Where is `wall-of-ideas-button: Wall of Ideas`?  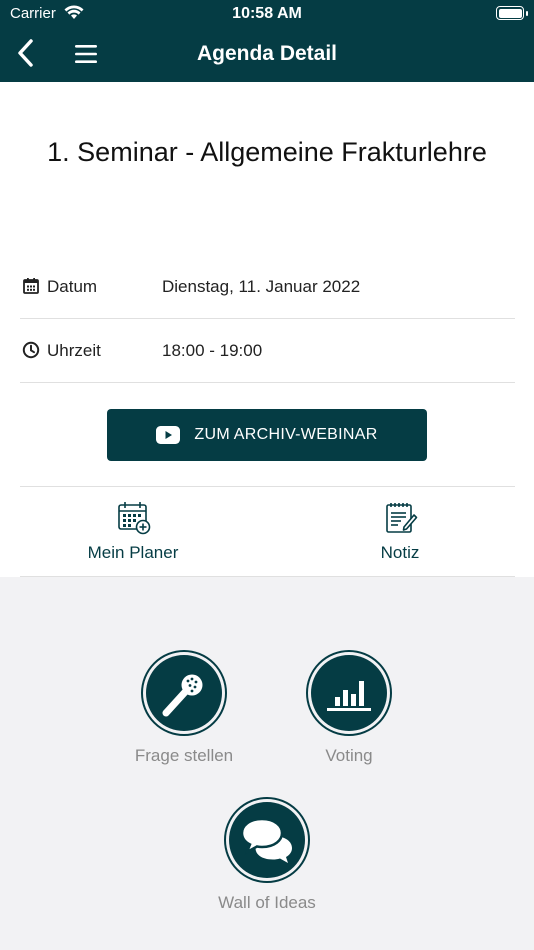
wall-of-ideas-button: Wall of Ideas is located at coordinates (267, 862).